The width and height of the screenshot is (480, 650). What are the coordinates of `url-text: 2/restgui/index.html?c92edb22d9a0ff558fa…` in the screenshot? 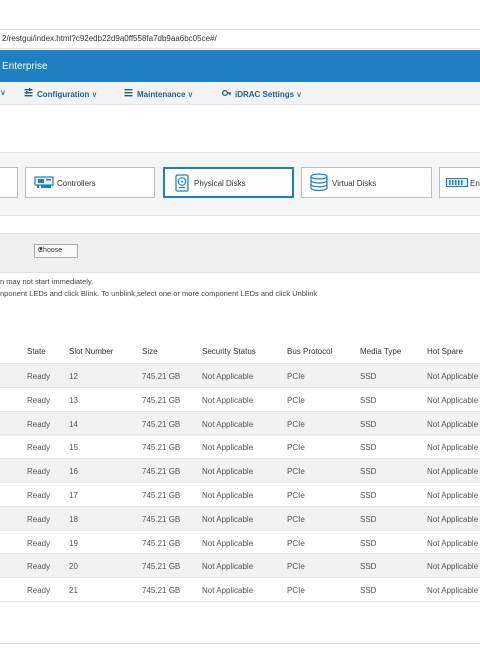 It's located at (109, 38).